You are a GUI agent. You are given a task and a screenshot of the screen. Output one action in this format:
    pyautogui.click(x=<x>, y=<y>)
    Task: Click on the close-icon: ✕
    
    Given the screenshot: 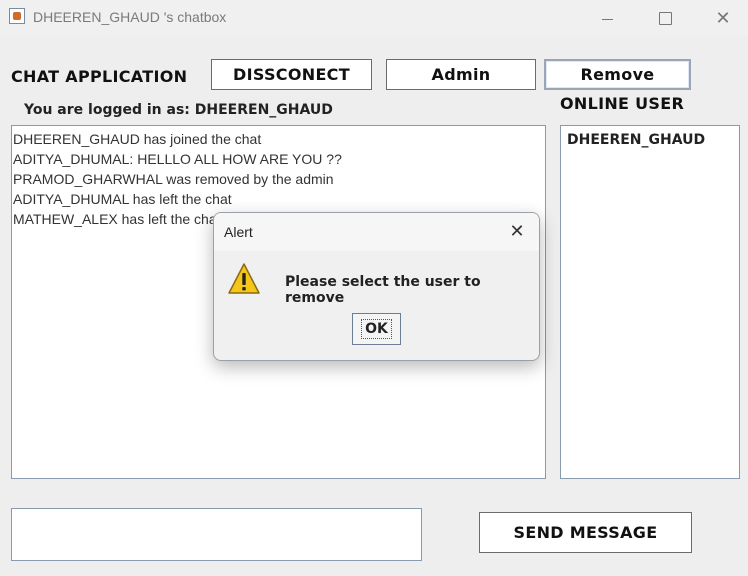 What is the action you would take?
    pyautogui.click(x=723, y=18)
    